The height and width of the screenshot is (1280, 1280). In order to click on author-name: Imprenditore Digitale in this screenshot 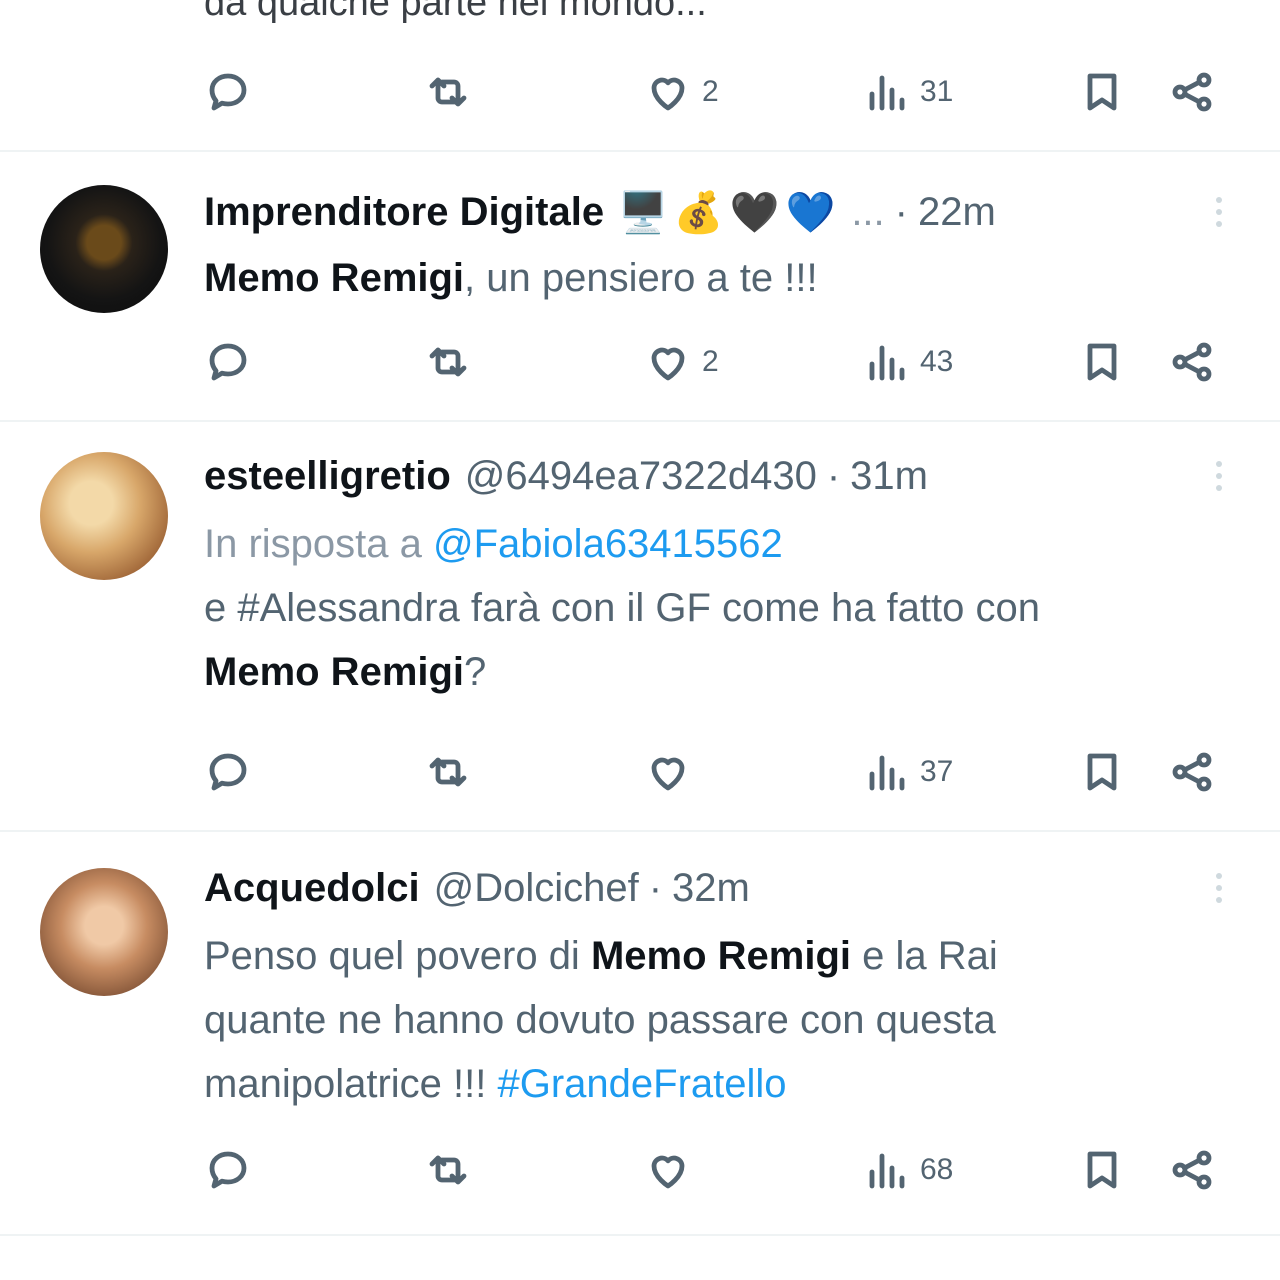, I will do `click(404, 212)`.